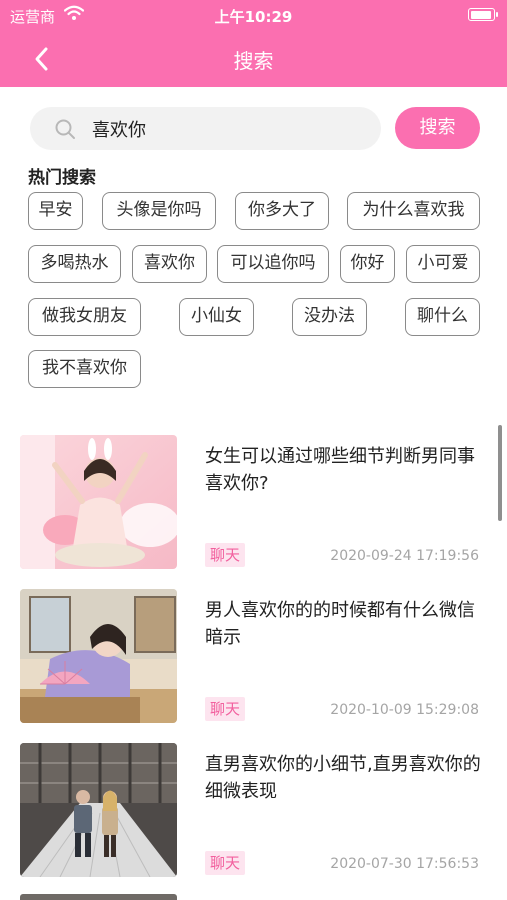 This screenshot has width=507, height=900. What do you see at coordinates (253, 61) in the screenshot?
I see `page-title: 搜索` at bounding box center [253, 61].